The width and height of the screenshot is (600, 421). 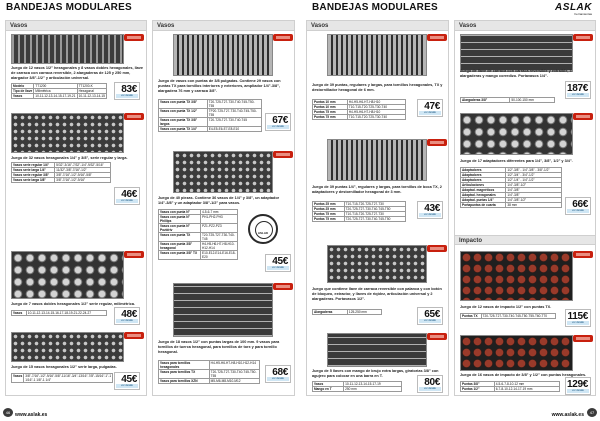 What do you see at coordinates (533, 205) in the screenshot?
I see `spec-cell: 38 mm` at bounding box center [533, 205].